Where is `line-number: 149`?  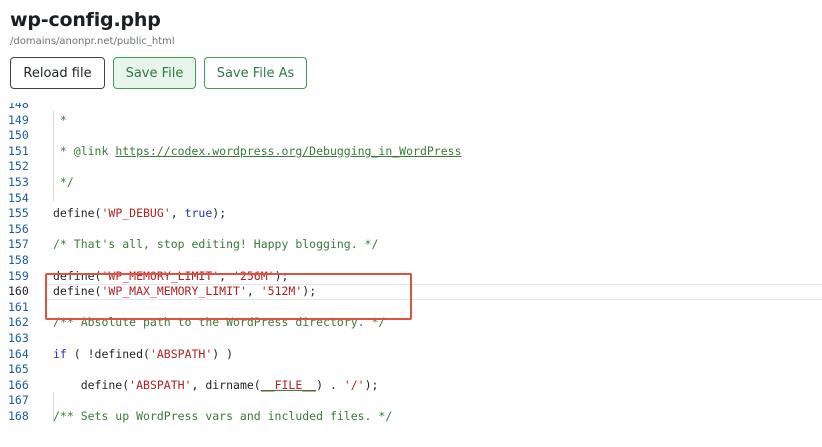
line-number: 149 is located at coordinates (18, 119).